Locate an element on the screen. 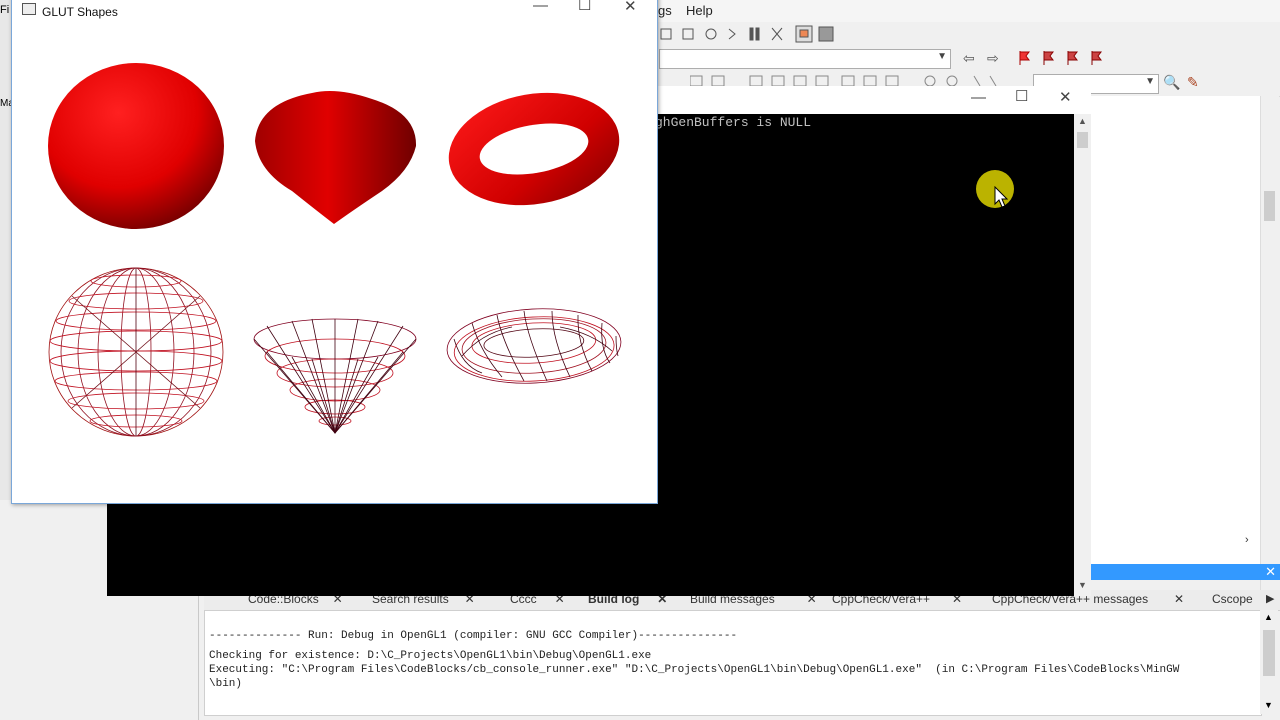  settings-tools-icon: ✎ is located at coordinates (1193, 82).